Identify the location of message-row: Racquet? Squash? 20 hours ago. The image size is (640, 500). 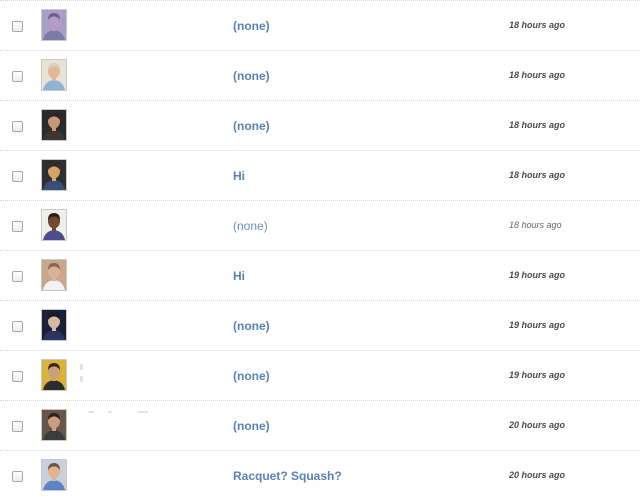
(320, 475).